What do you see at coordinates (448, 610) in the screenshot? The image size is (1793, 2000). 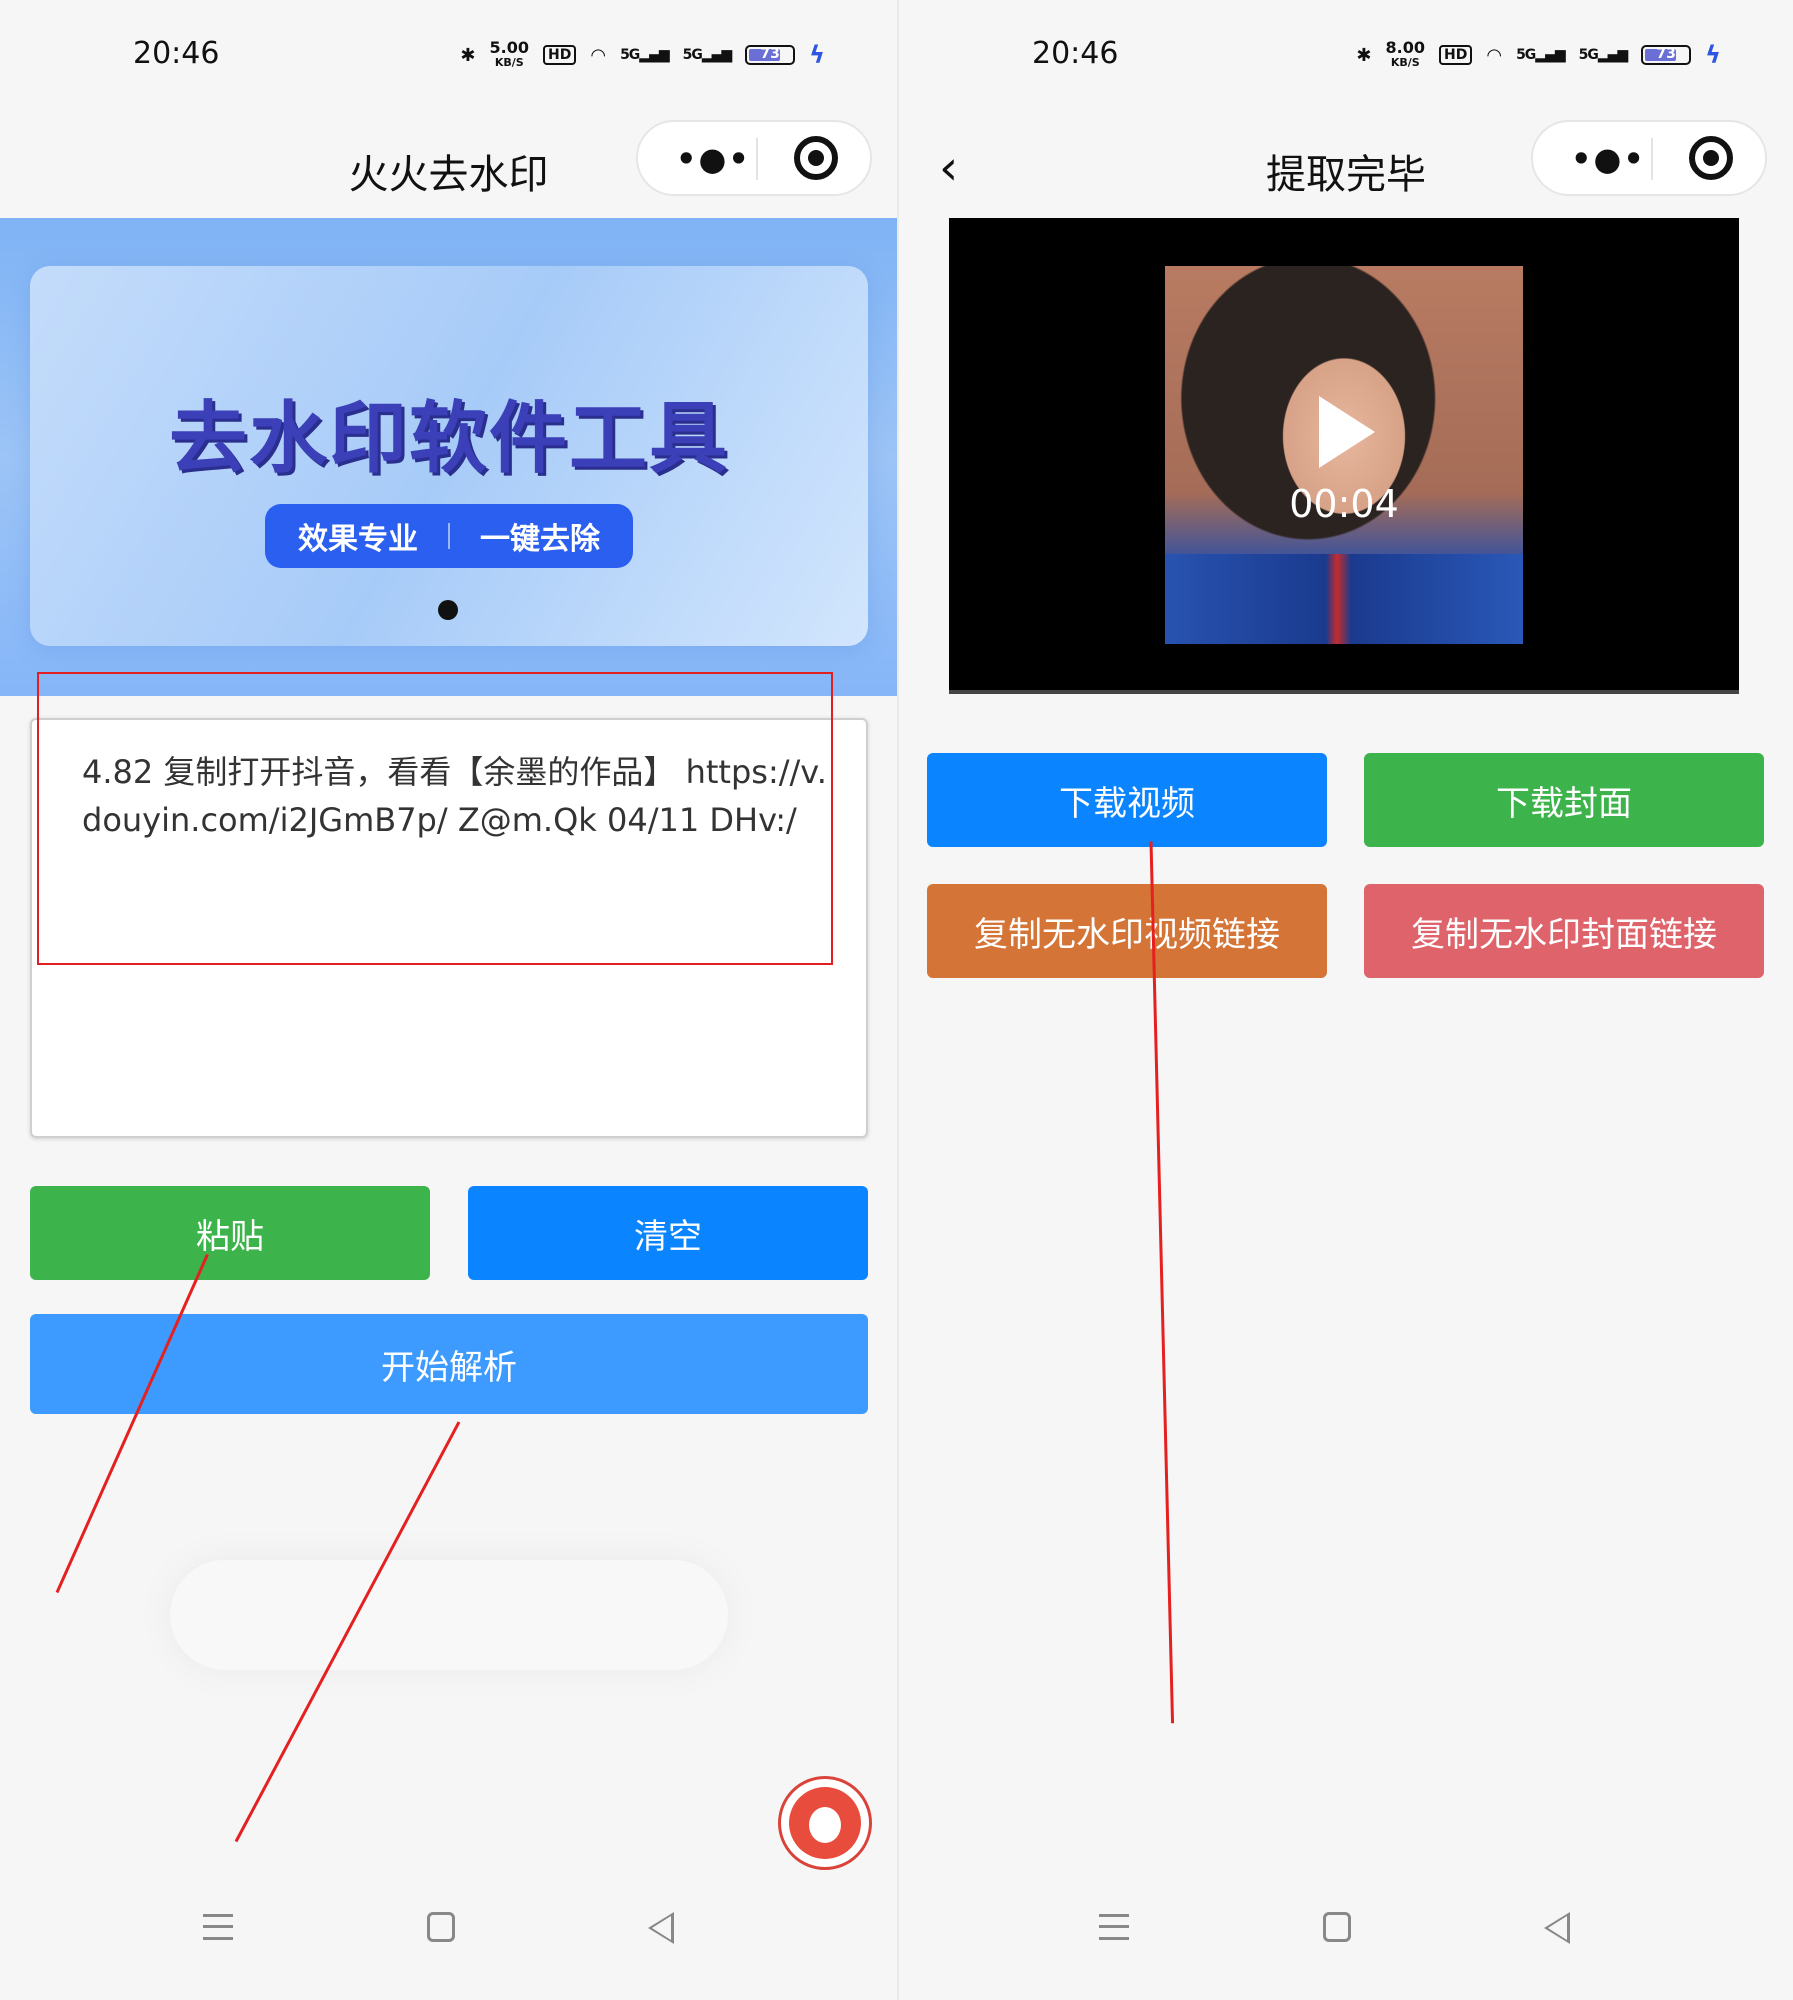 I see `carousel-indicator` at bounding box center [448, 610].